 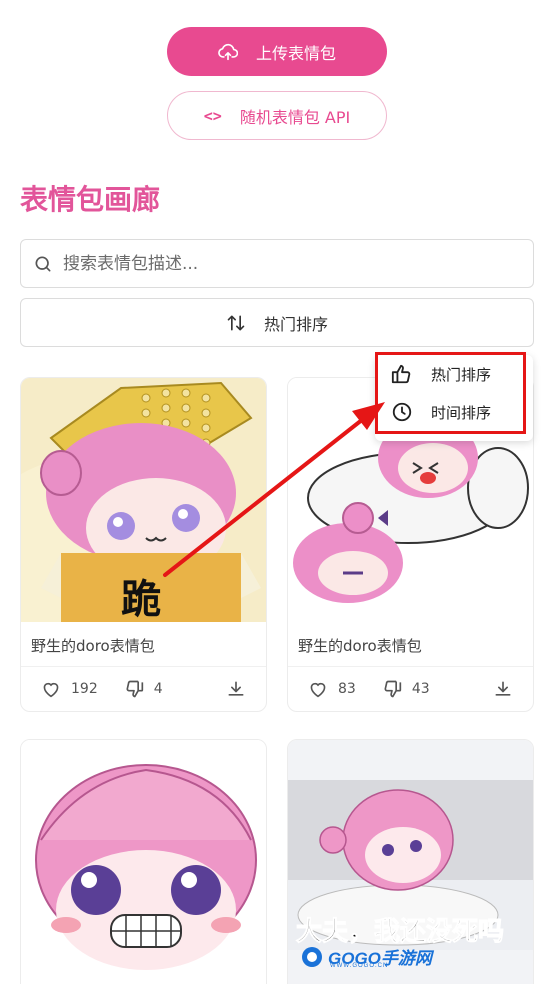 What do you see at coordinates (420, 689) in the screenshot?
I see `dislike-count: 43` at bounding box center [420, 689].